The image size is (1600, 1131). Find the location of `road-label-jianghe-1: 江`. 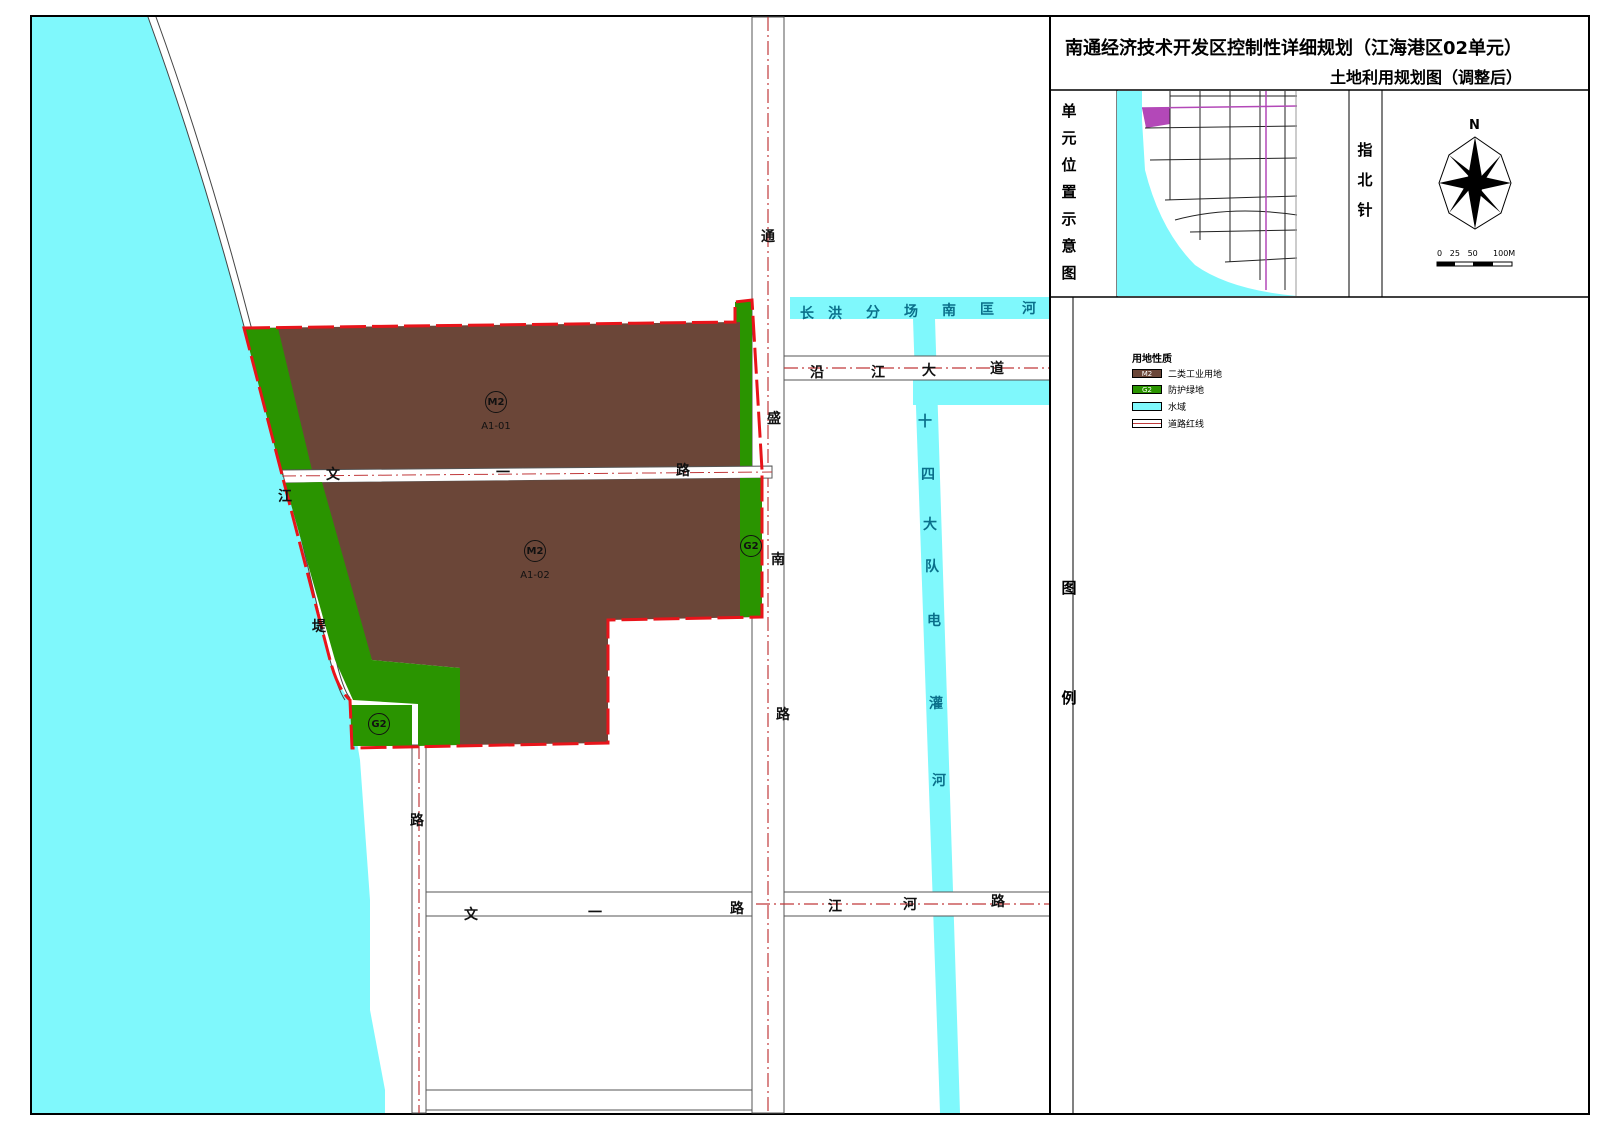

road-label-jianghe-1: 江 is located at coordinates (835, 907).